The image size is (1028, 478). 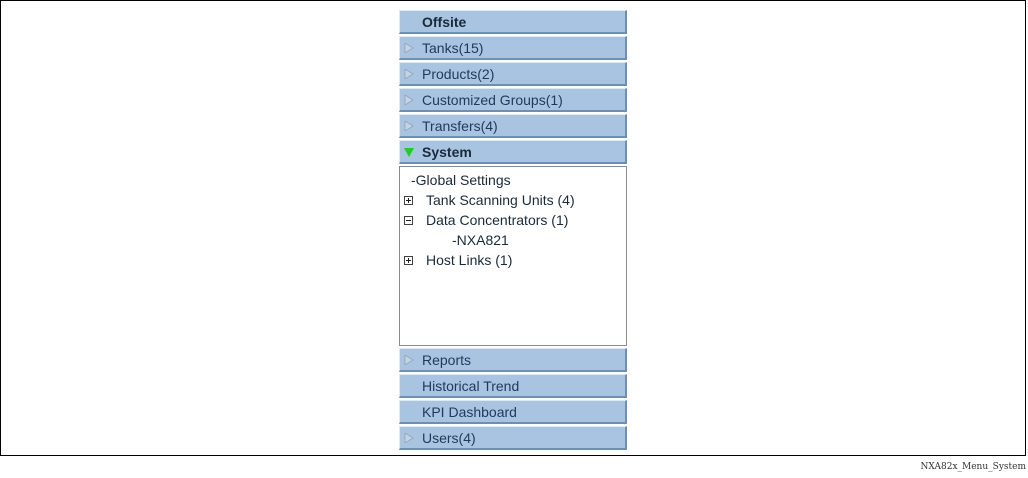 I want to click on menu-item-reports: Reports, so click(x=513, y=360).